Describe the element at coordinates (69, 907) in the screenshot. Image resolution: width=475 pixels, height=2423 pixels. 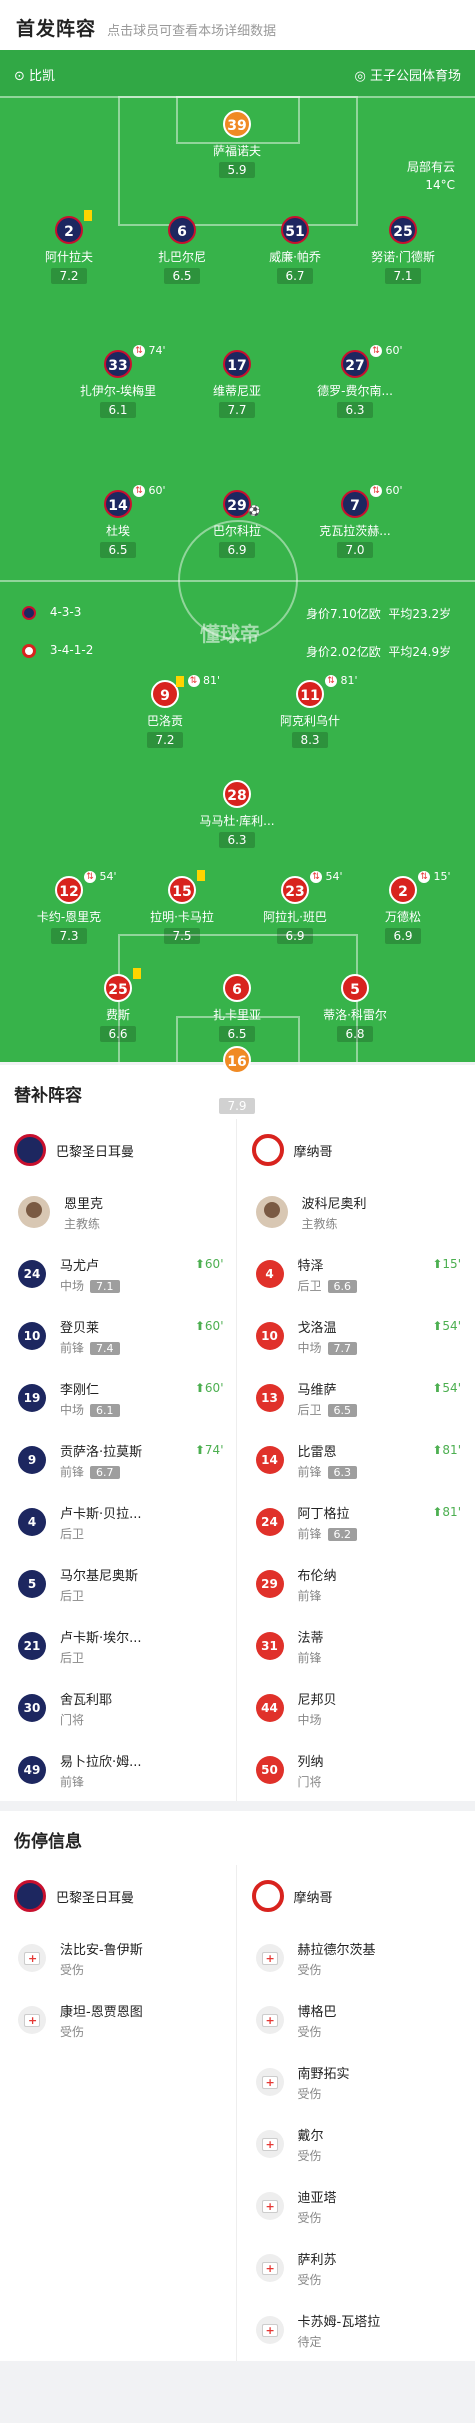
I see `player-card: ⇅ 54' 12 卡约-恩里克 7.3` at that location.